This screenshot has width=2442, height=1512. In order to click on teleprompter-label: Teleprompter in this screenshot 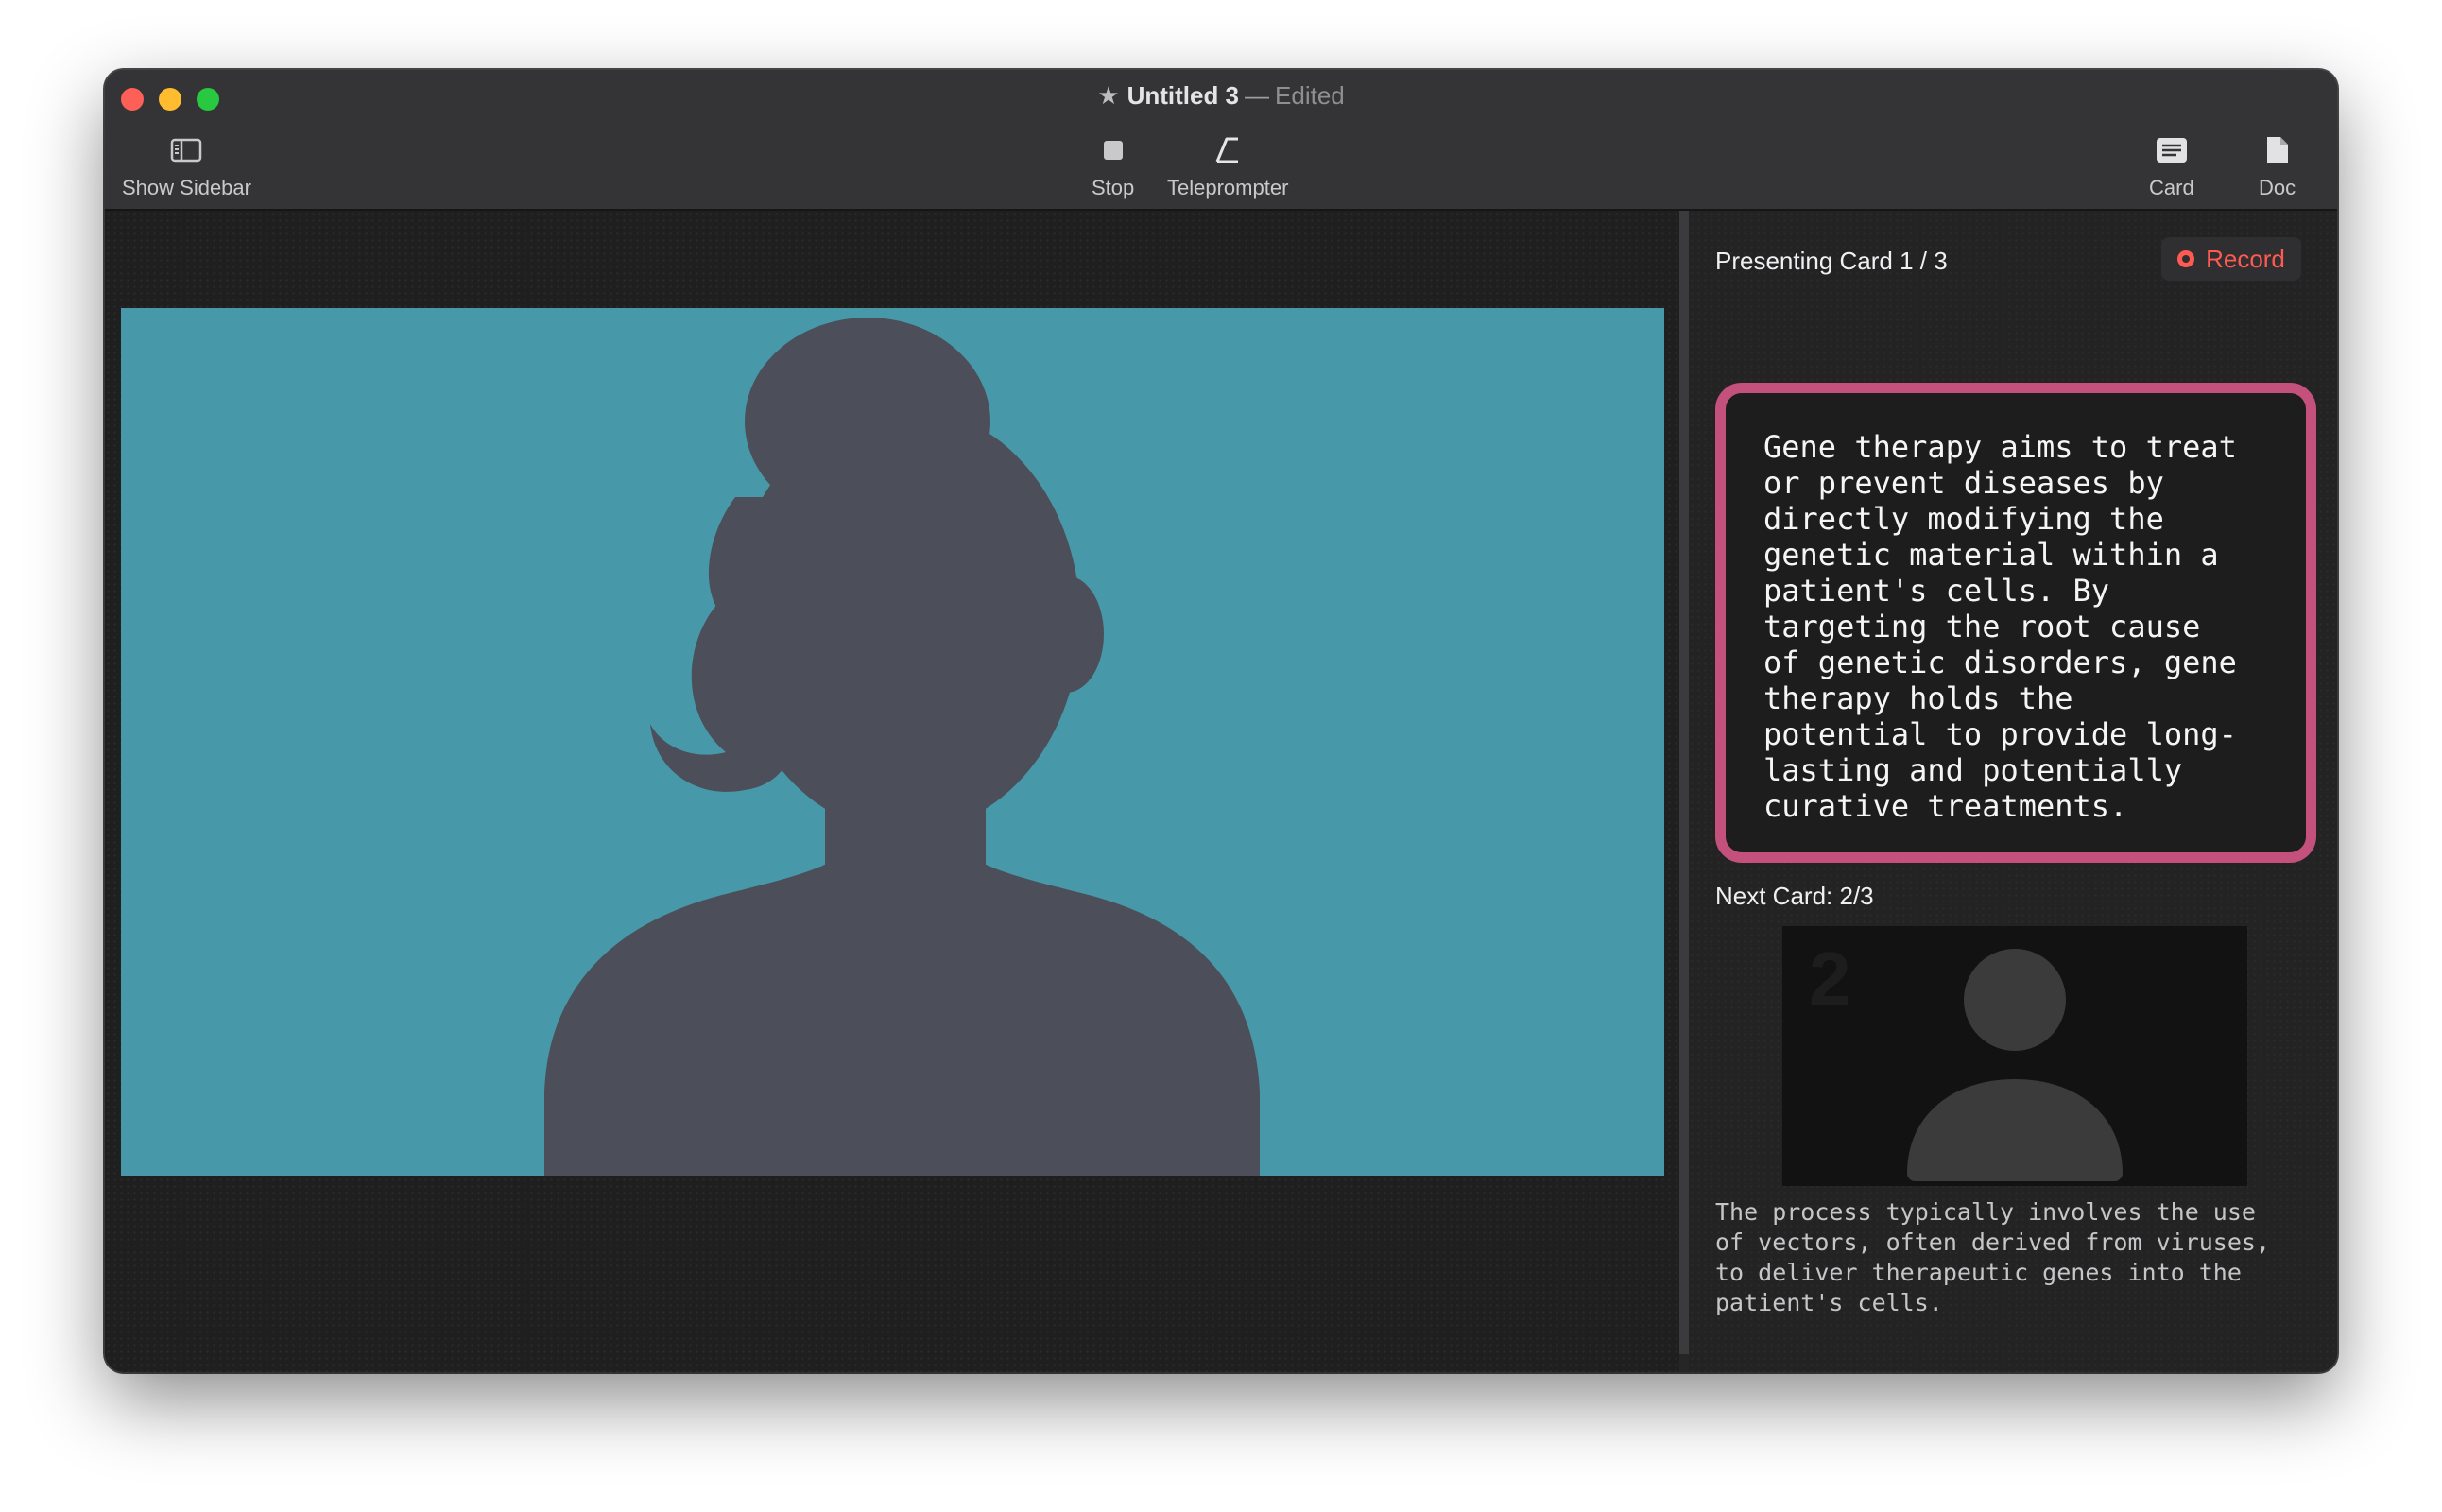, I will do `click(1228, 187)`.